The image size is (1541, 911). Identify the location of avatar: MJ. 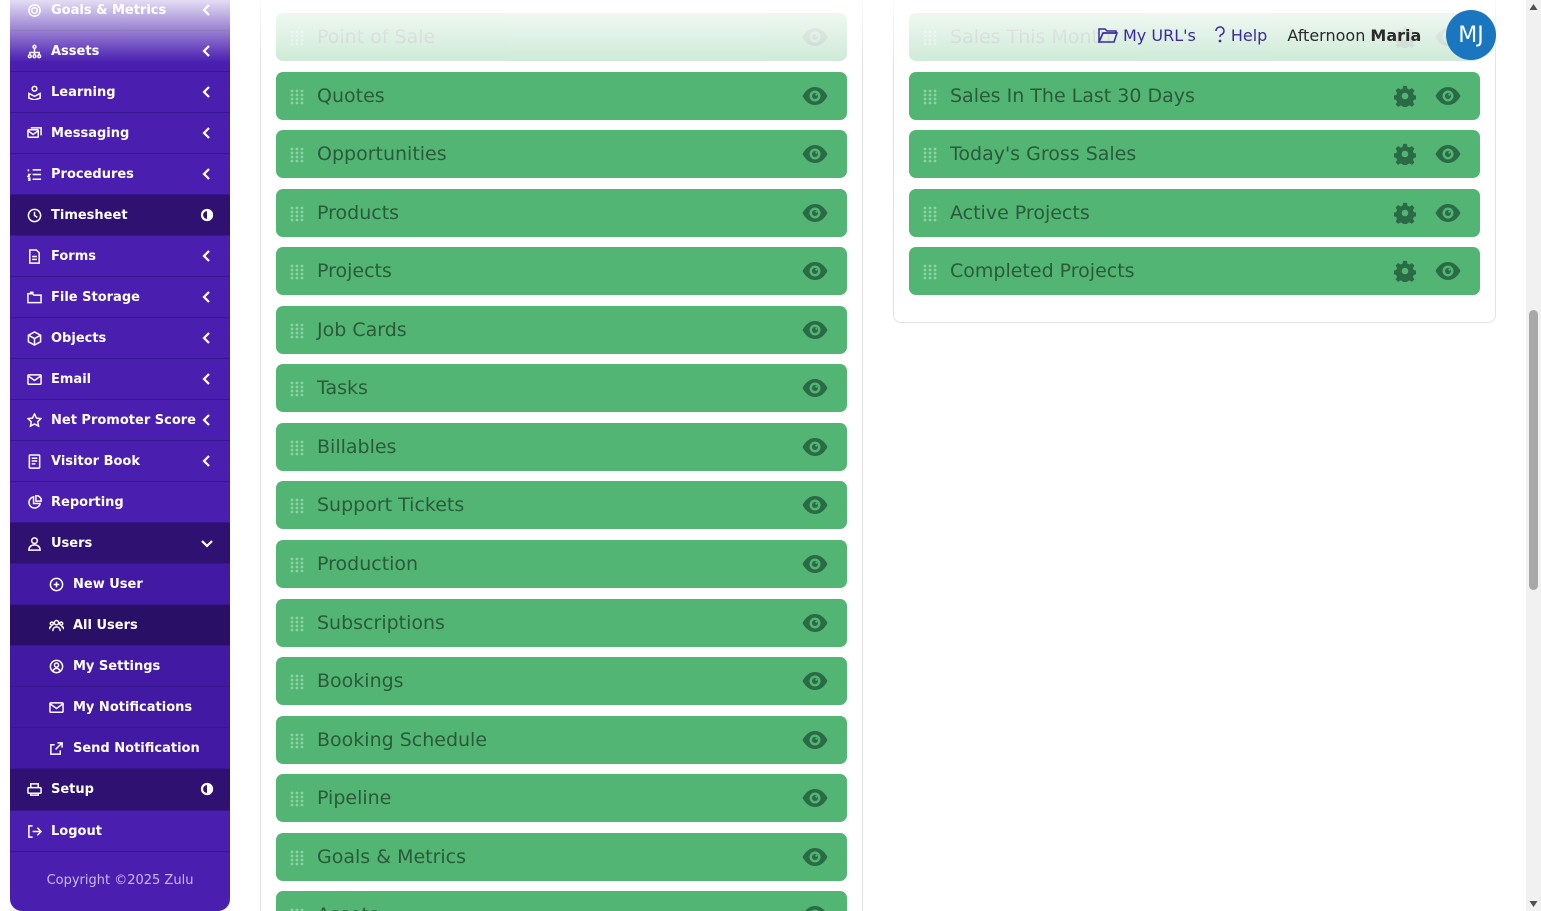
(1471, 35).